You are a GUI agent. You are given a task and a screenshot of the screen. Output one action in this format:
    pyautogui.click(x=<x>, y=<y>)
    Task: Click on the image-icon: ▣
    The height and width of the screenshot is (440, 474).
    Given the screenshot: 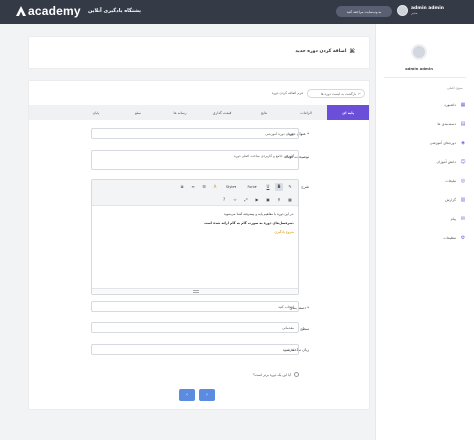 What is the action you would take?
    pyautogui.click(x=268, y=200)
    